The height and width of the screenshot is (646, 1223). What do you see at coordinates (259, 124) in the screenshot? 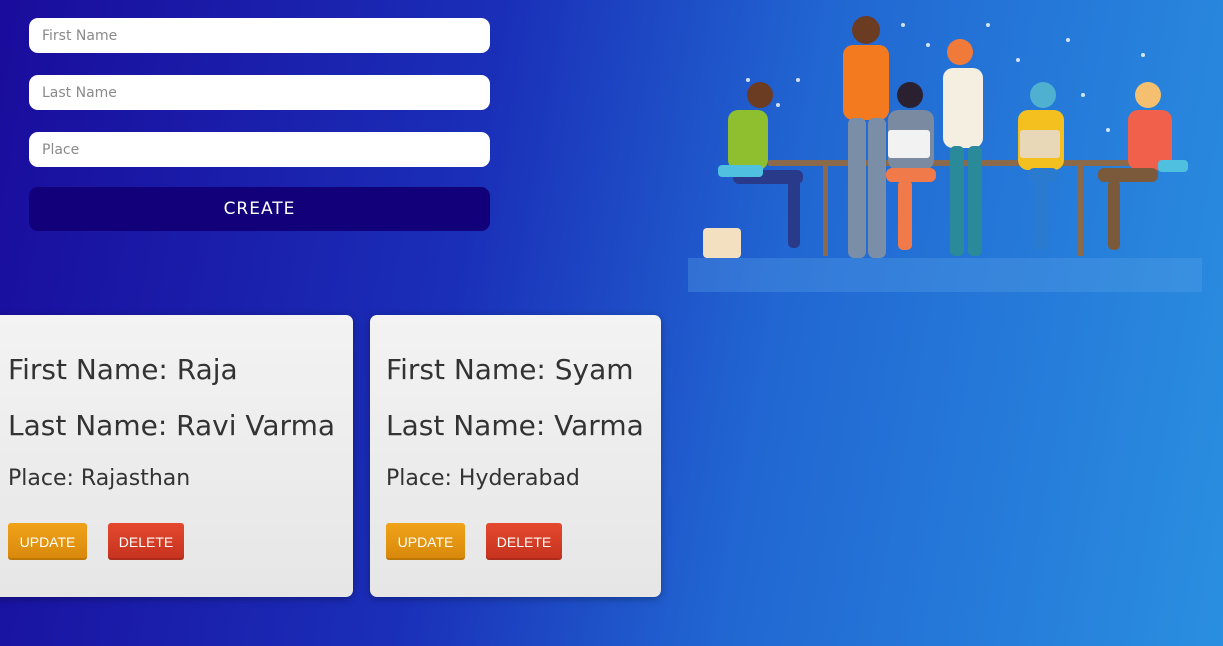
I see `create-form: CREATE` at bounding box center [259, 124].